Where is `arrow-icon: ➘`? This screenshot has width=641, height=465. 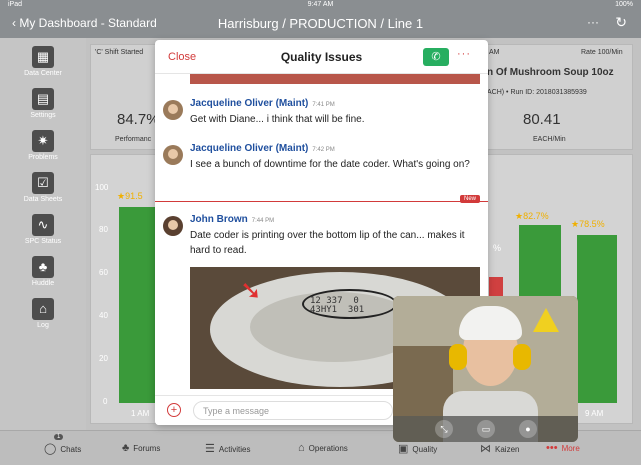 arrow-icon: ➘ is located at coordinates (251, 290).